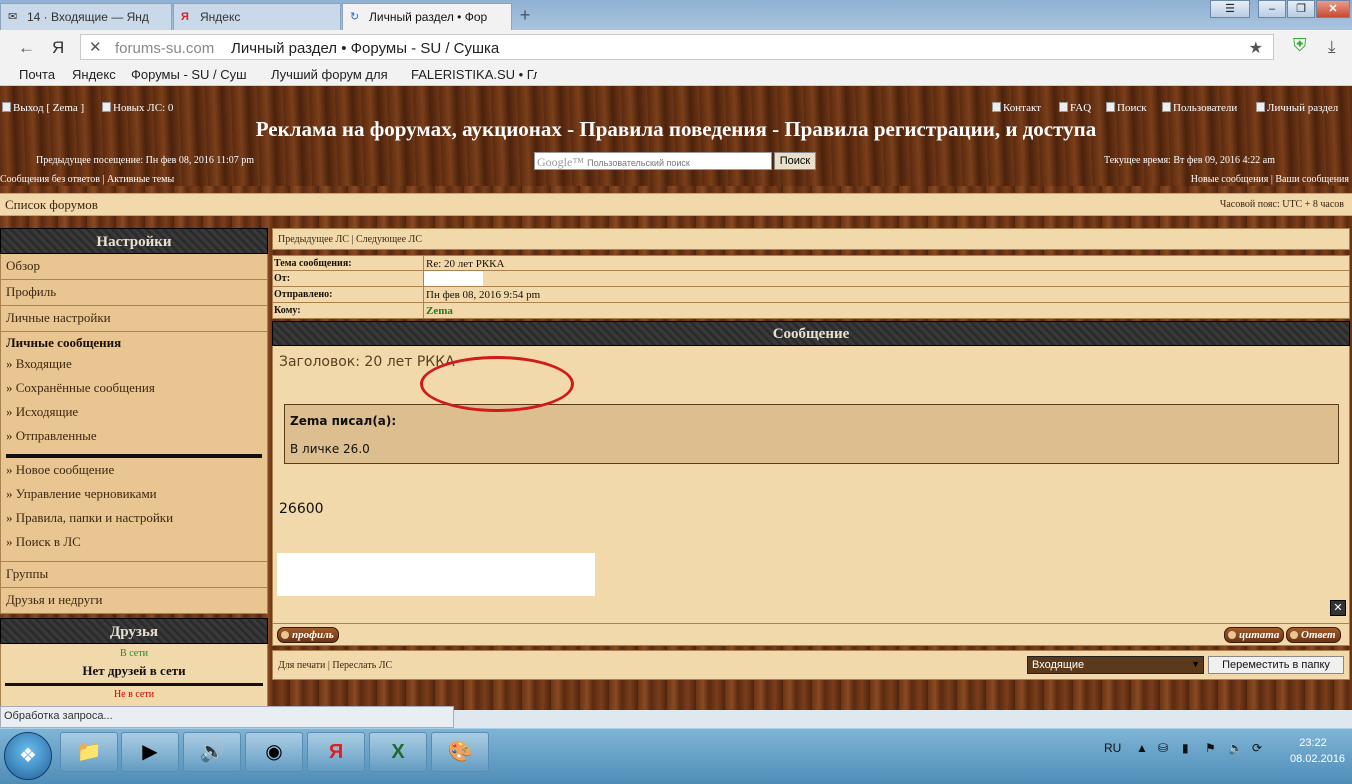  What do you see at coordinates (1257, 748) in the screenshot?
I see `sync-icon: ⟳` at bounding box center [1257, 748].